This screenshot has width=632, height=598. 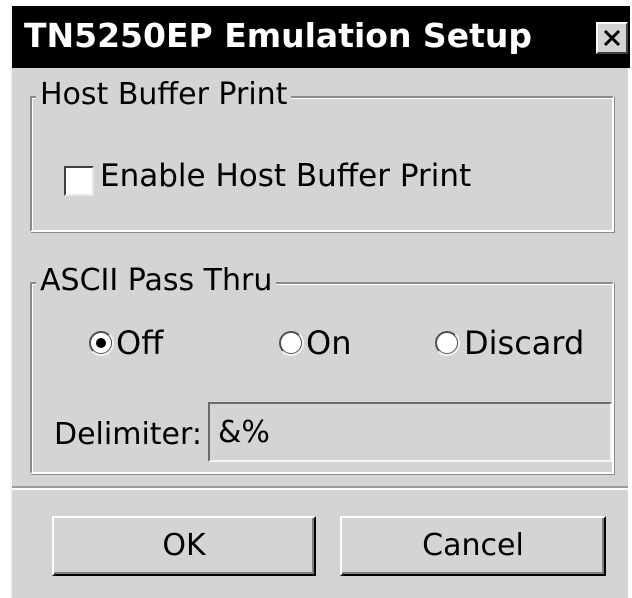 What do you see at coordinates (410, 432) in the screenshot?
I see `delimiter-input` at bounding box center [410, 432].